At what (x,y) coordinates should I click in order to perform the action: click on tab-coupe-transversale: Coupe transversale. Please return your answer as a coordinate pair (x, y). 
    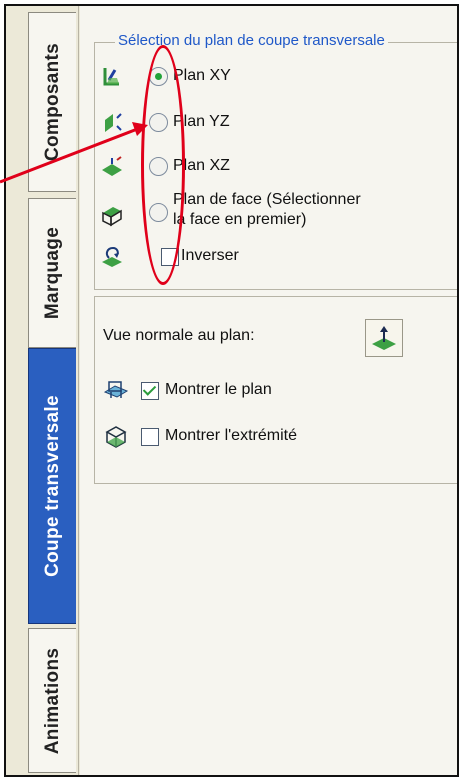
    Looking at the image, I should click on (52, 486).